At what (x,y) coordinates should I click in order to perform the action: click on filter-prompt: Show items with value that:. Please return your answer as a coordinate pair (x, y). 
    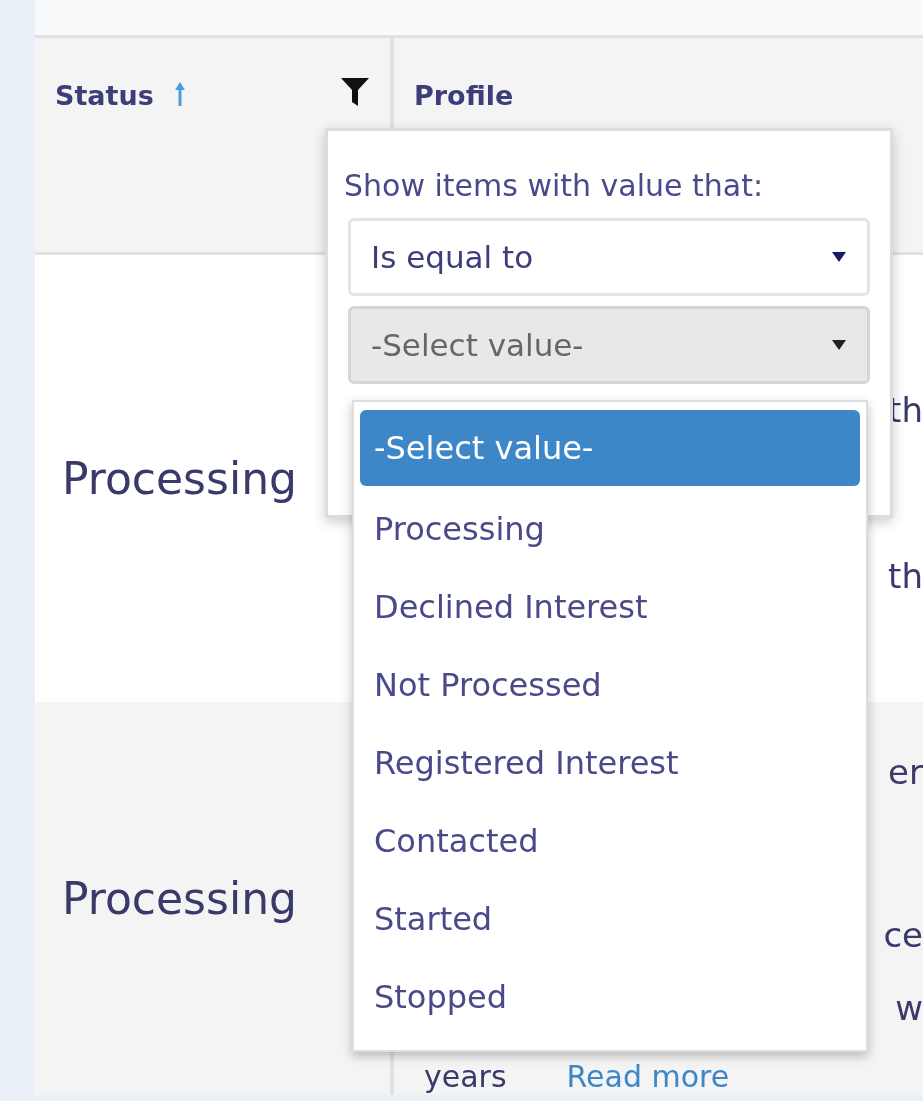
    Looking at the image, I should click on (554, 186).